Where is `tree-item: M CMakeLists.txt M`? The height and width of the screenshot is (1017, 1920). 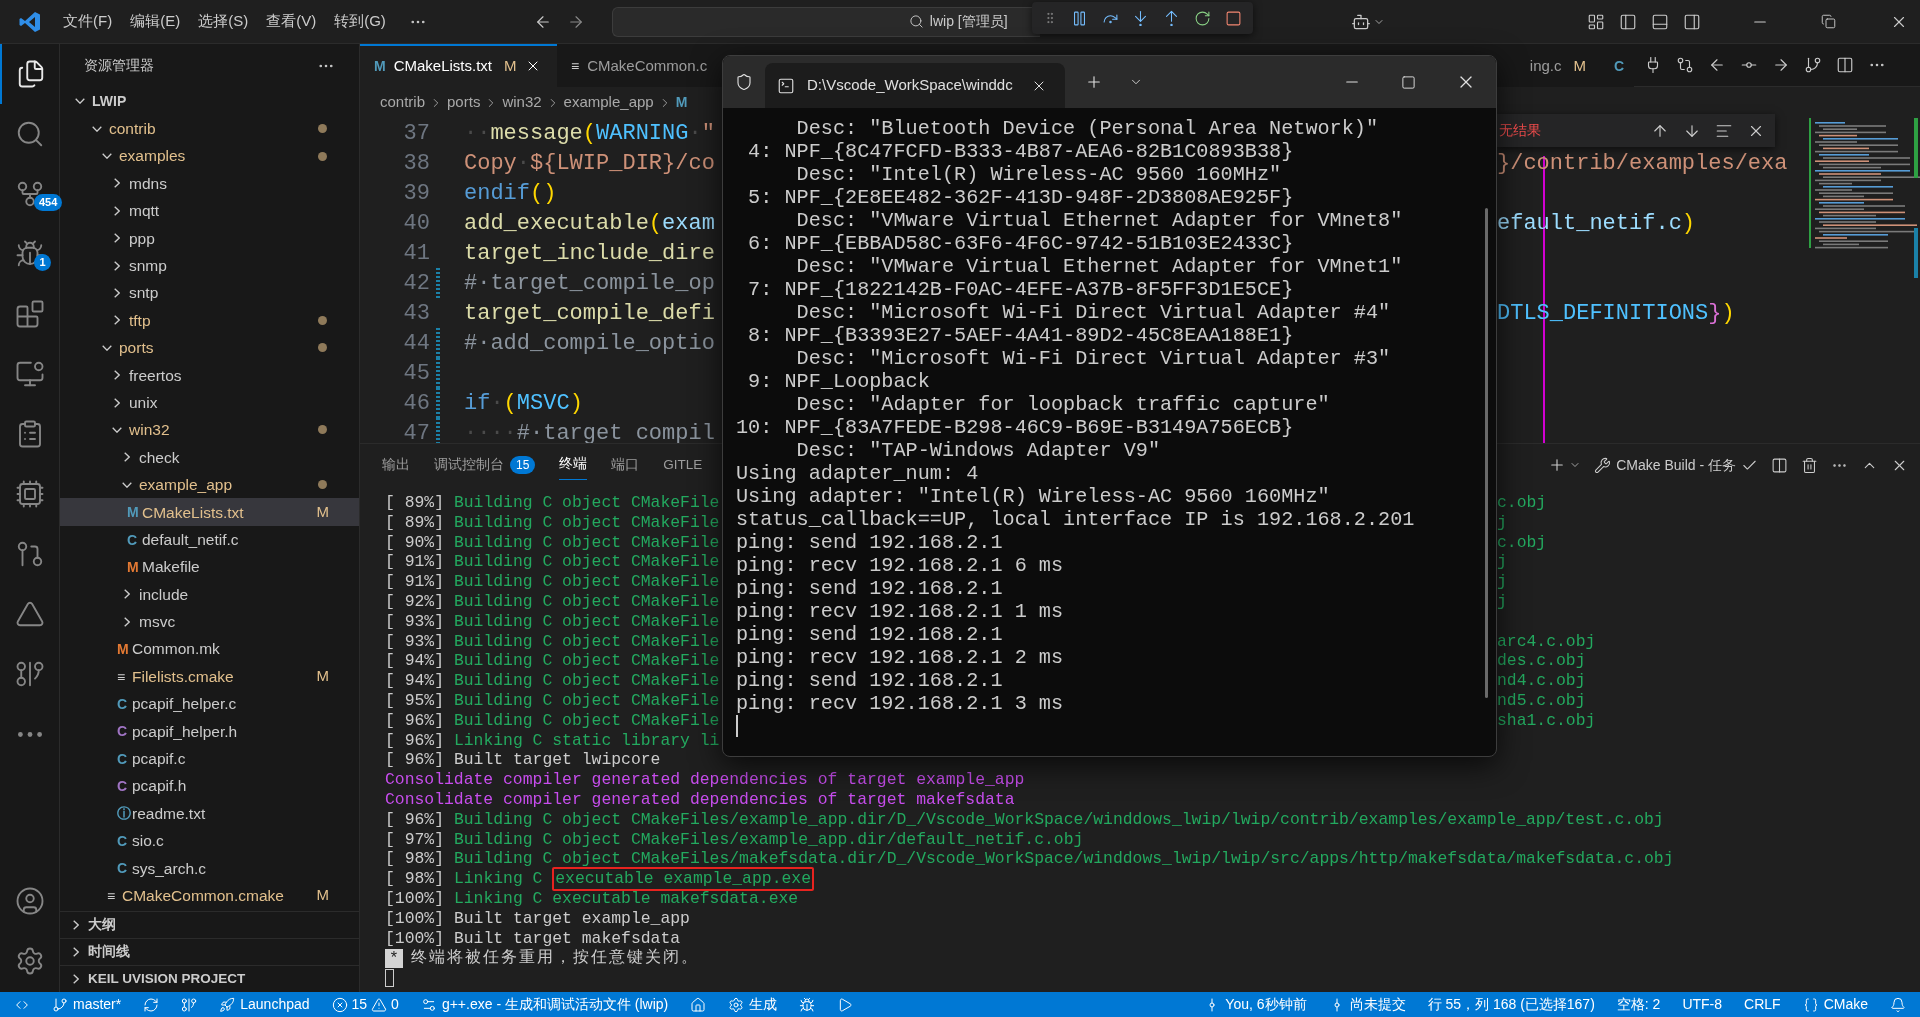
tree-item: M CMakeLists.txt M is located at coordinates (209, 512).